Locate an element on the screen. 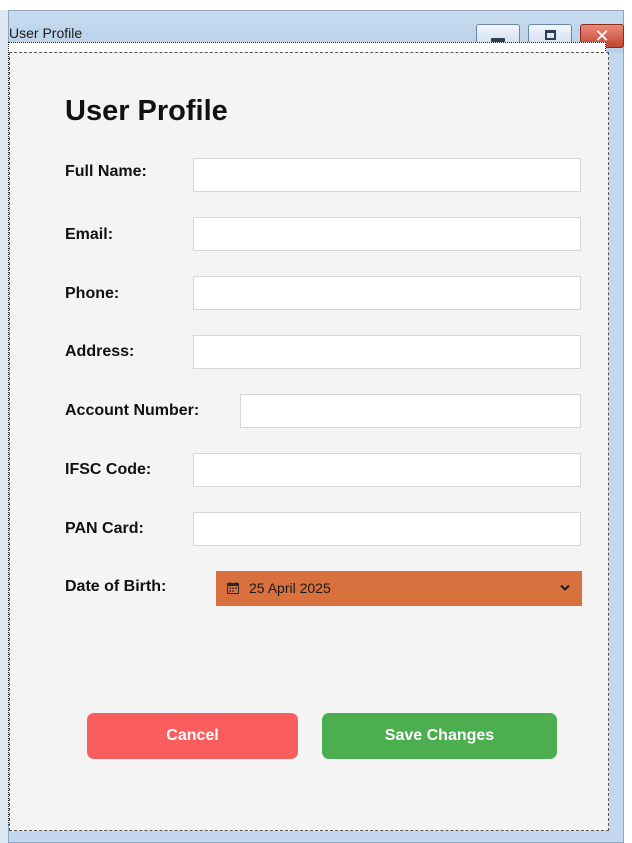 The width and height of the screenshot is (632, 843). phone-label: Phone: is located at coordinates (92, 293).